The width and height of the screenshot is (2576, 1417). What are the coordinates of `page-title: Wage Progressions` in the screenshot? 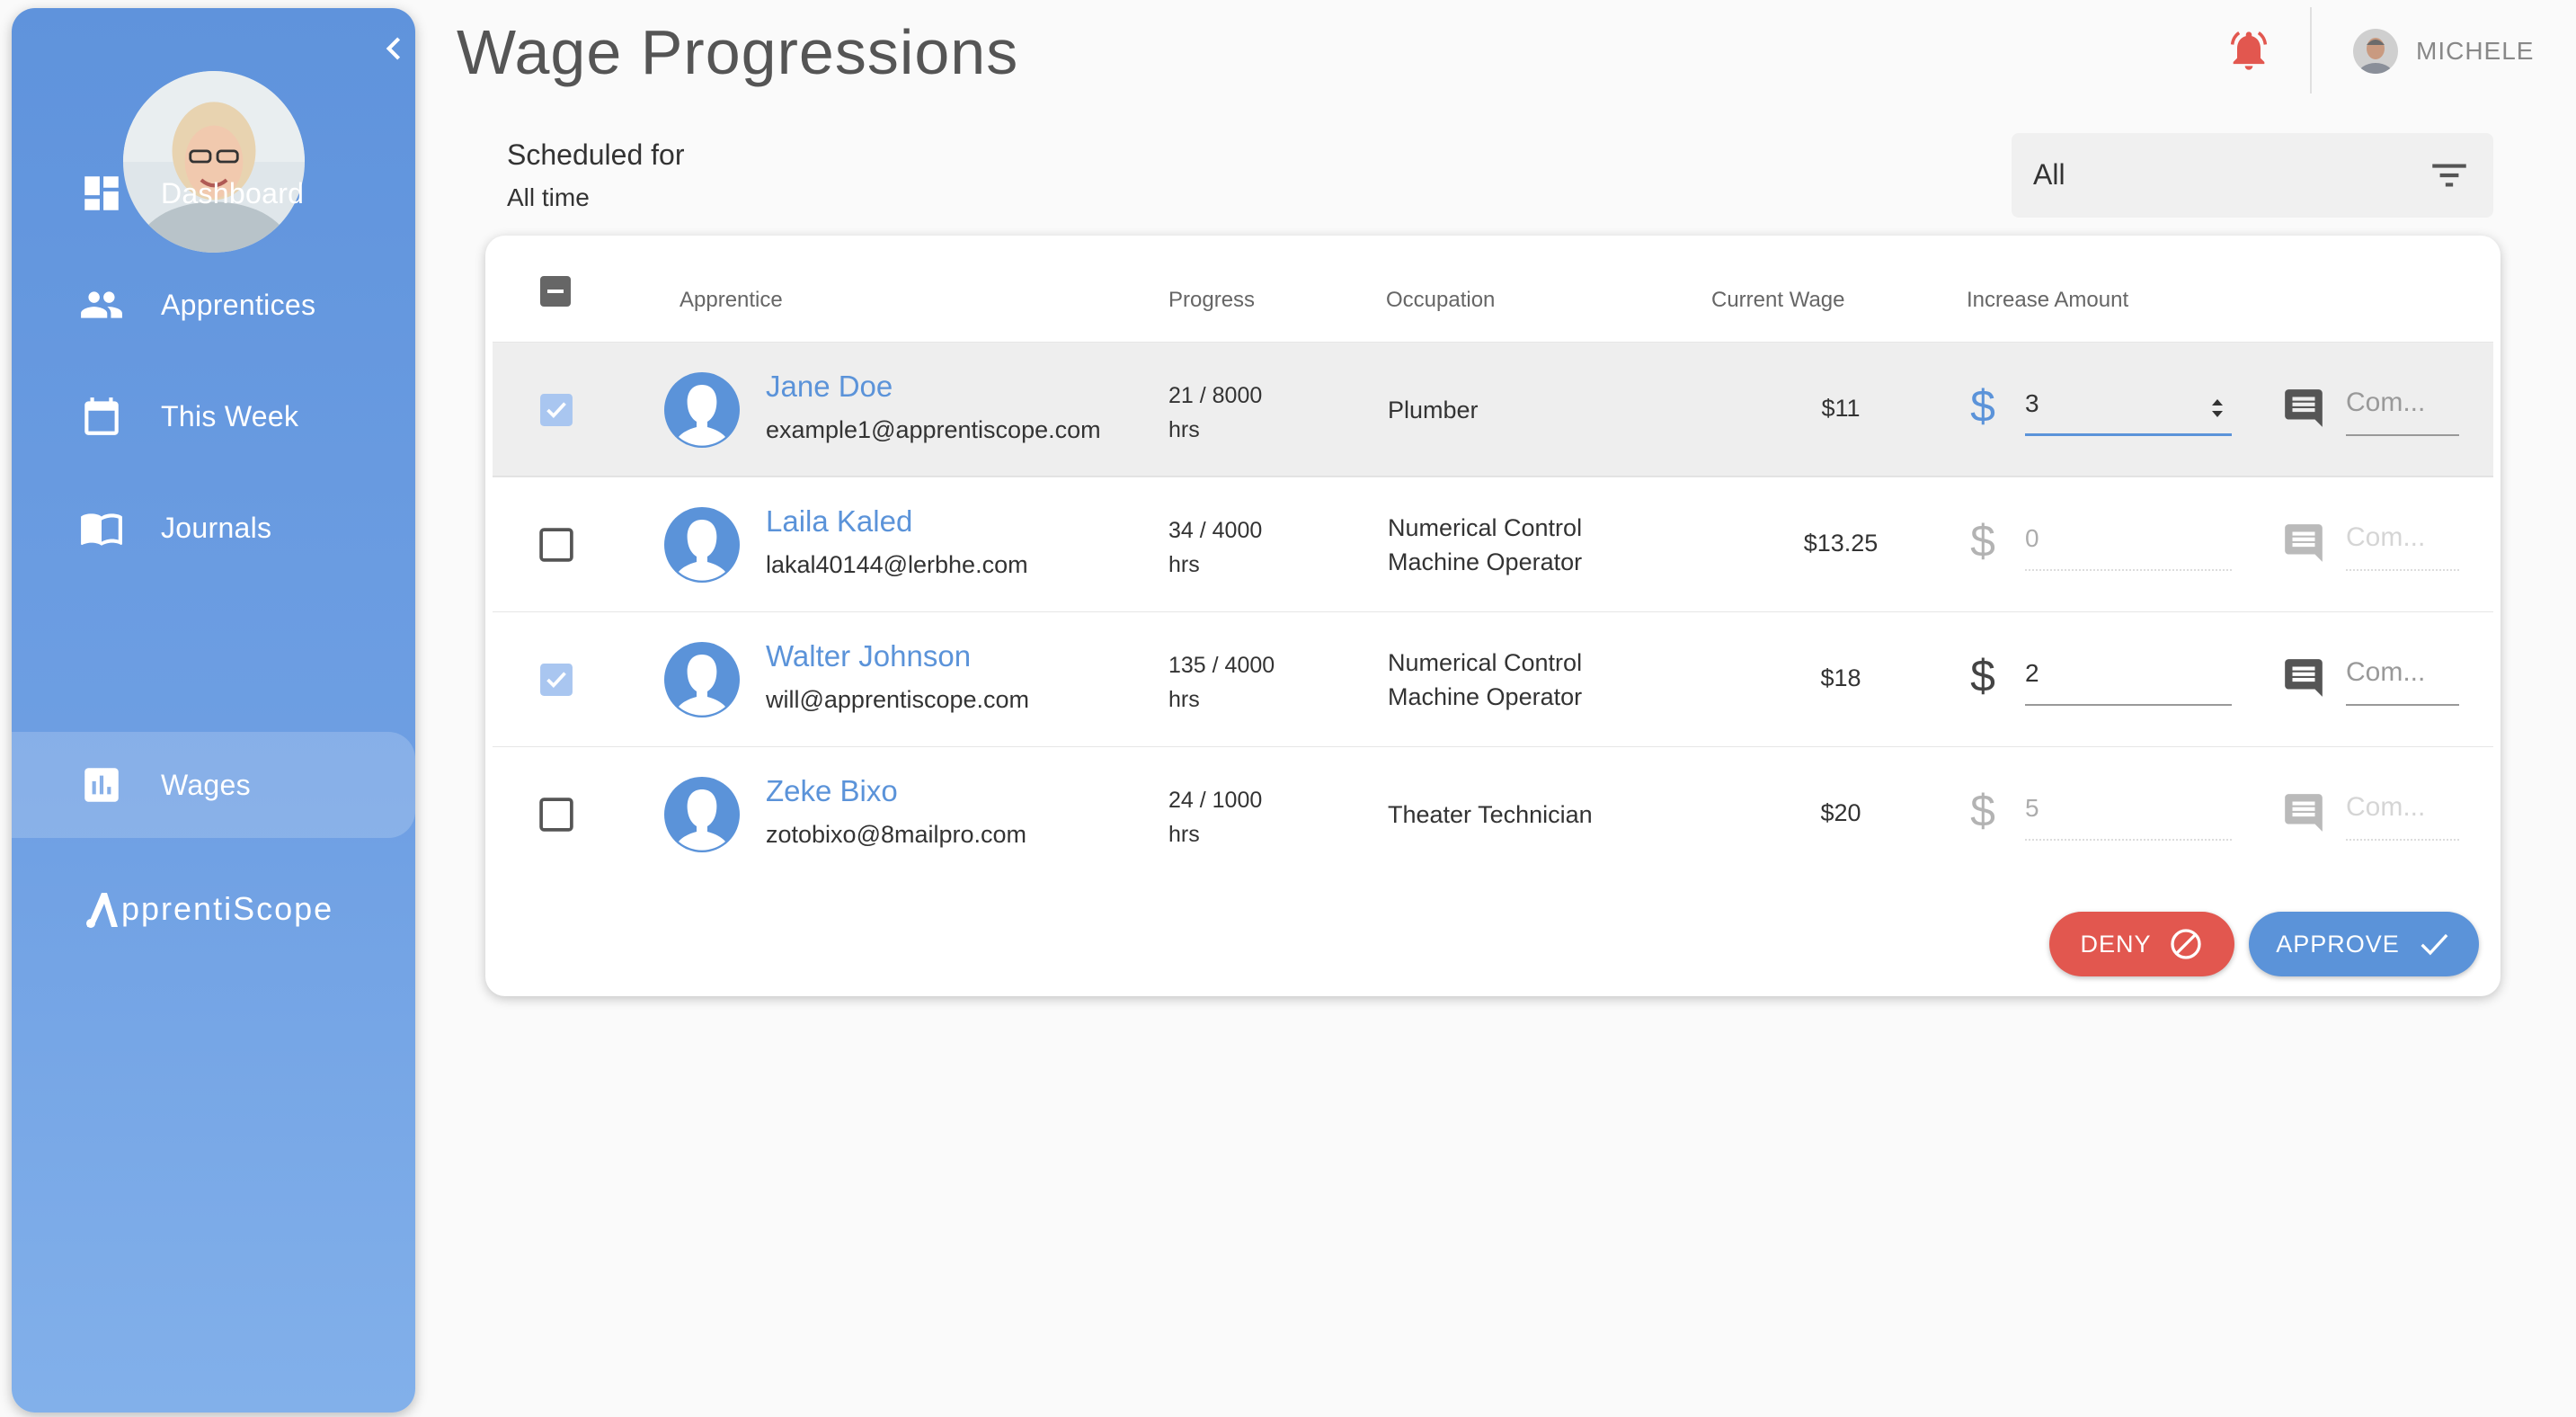 It's located at (738, 52).